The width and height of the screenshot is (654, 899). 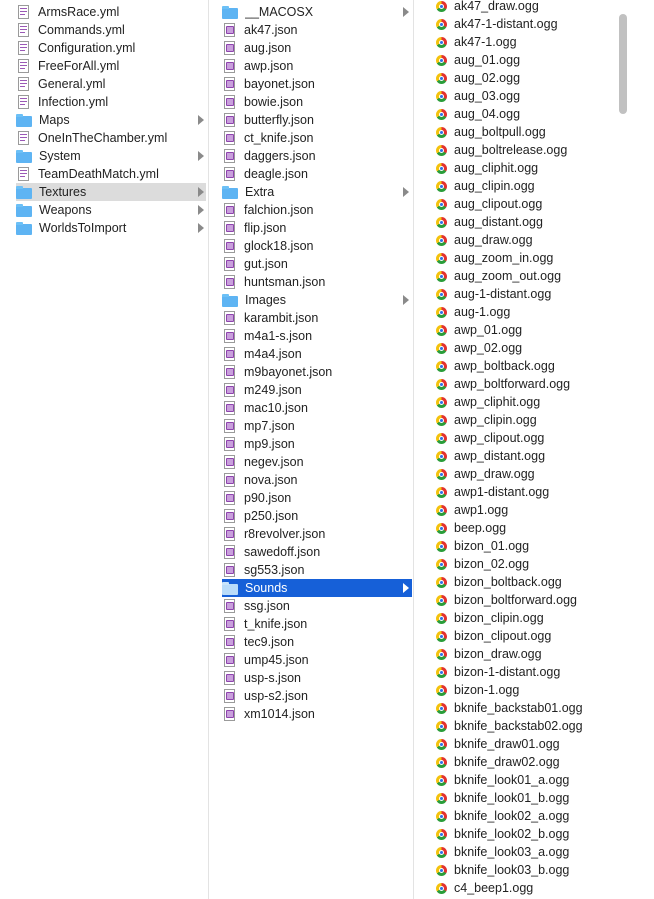 I want to click on file-row: bizon-1-distant.ogg, so click(x=534, y=672).